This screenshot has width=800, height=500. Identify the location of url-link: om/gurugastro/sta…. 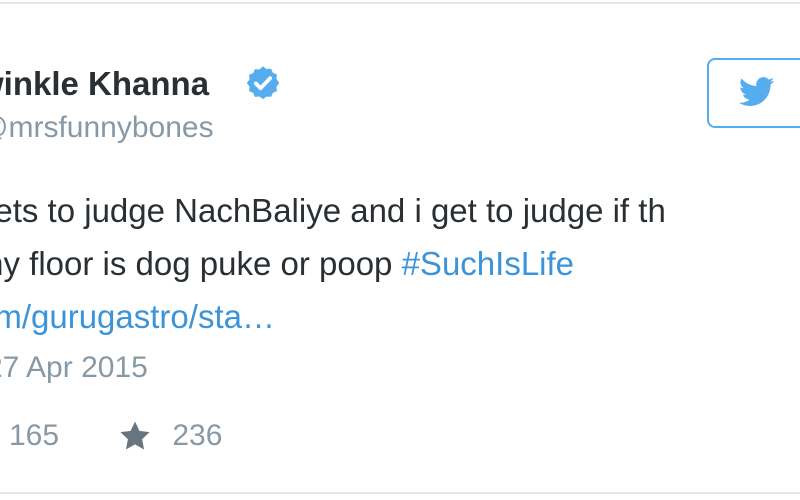
(137, 316).